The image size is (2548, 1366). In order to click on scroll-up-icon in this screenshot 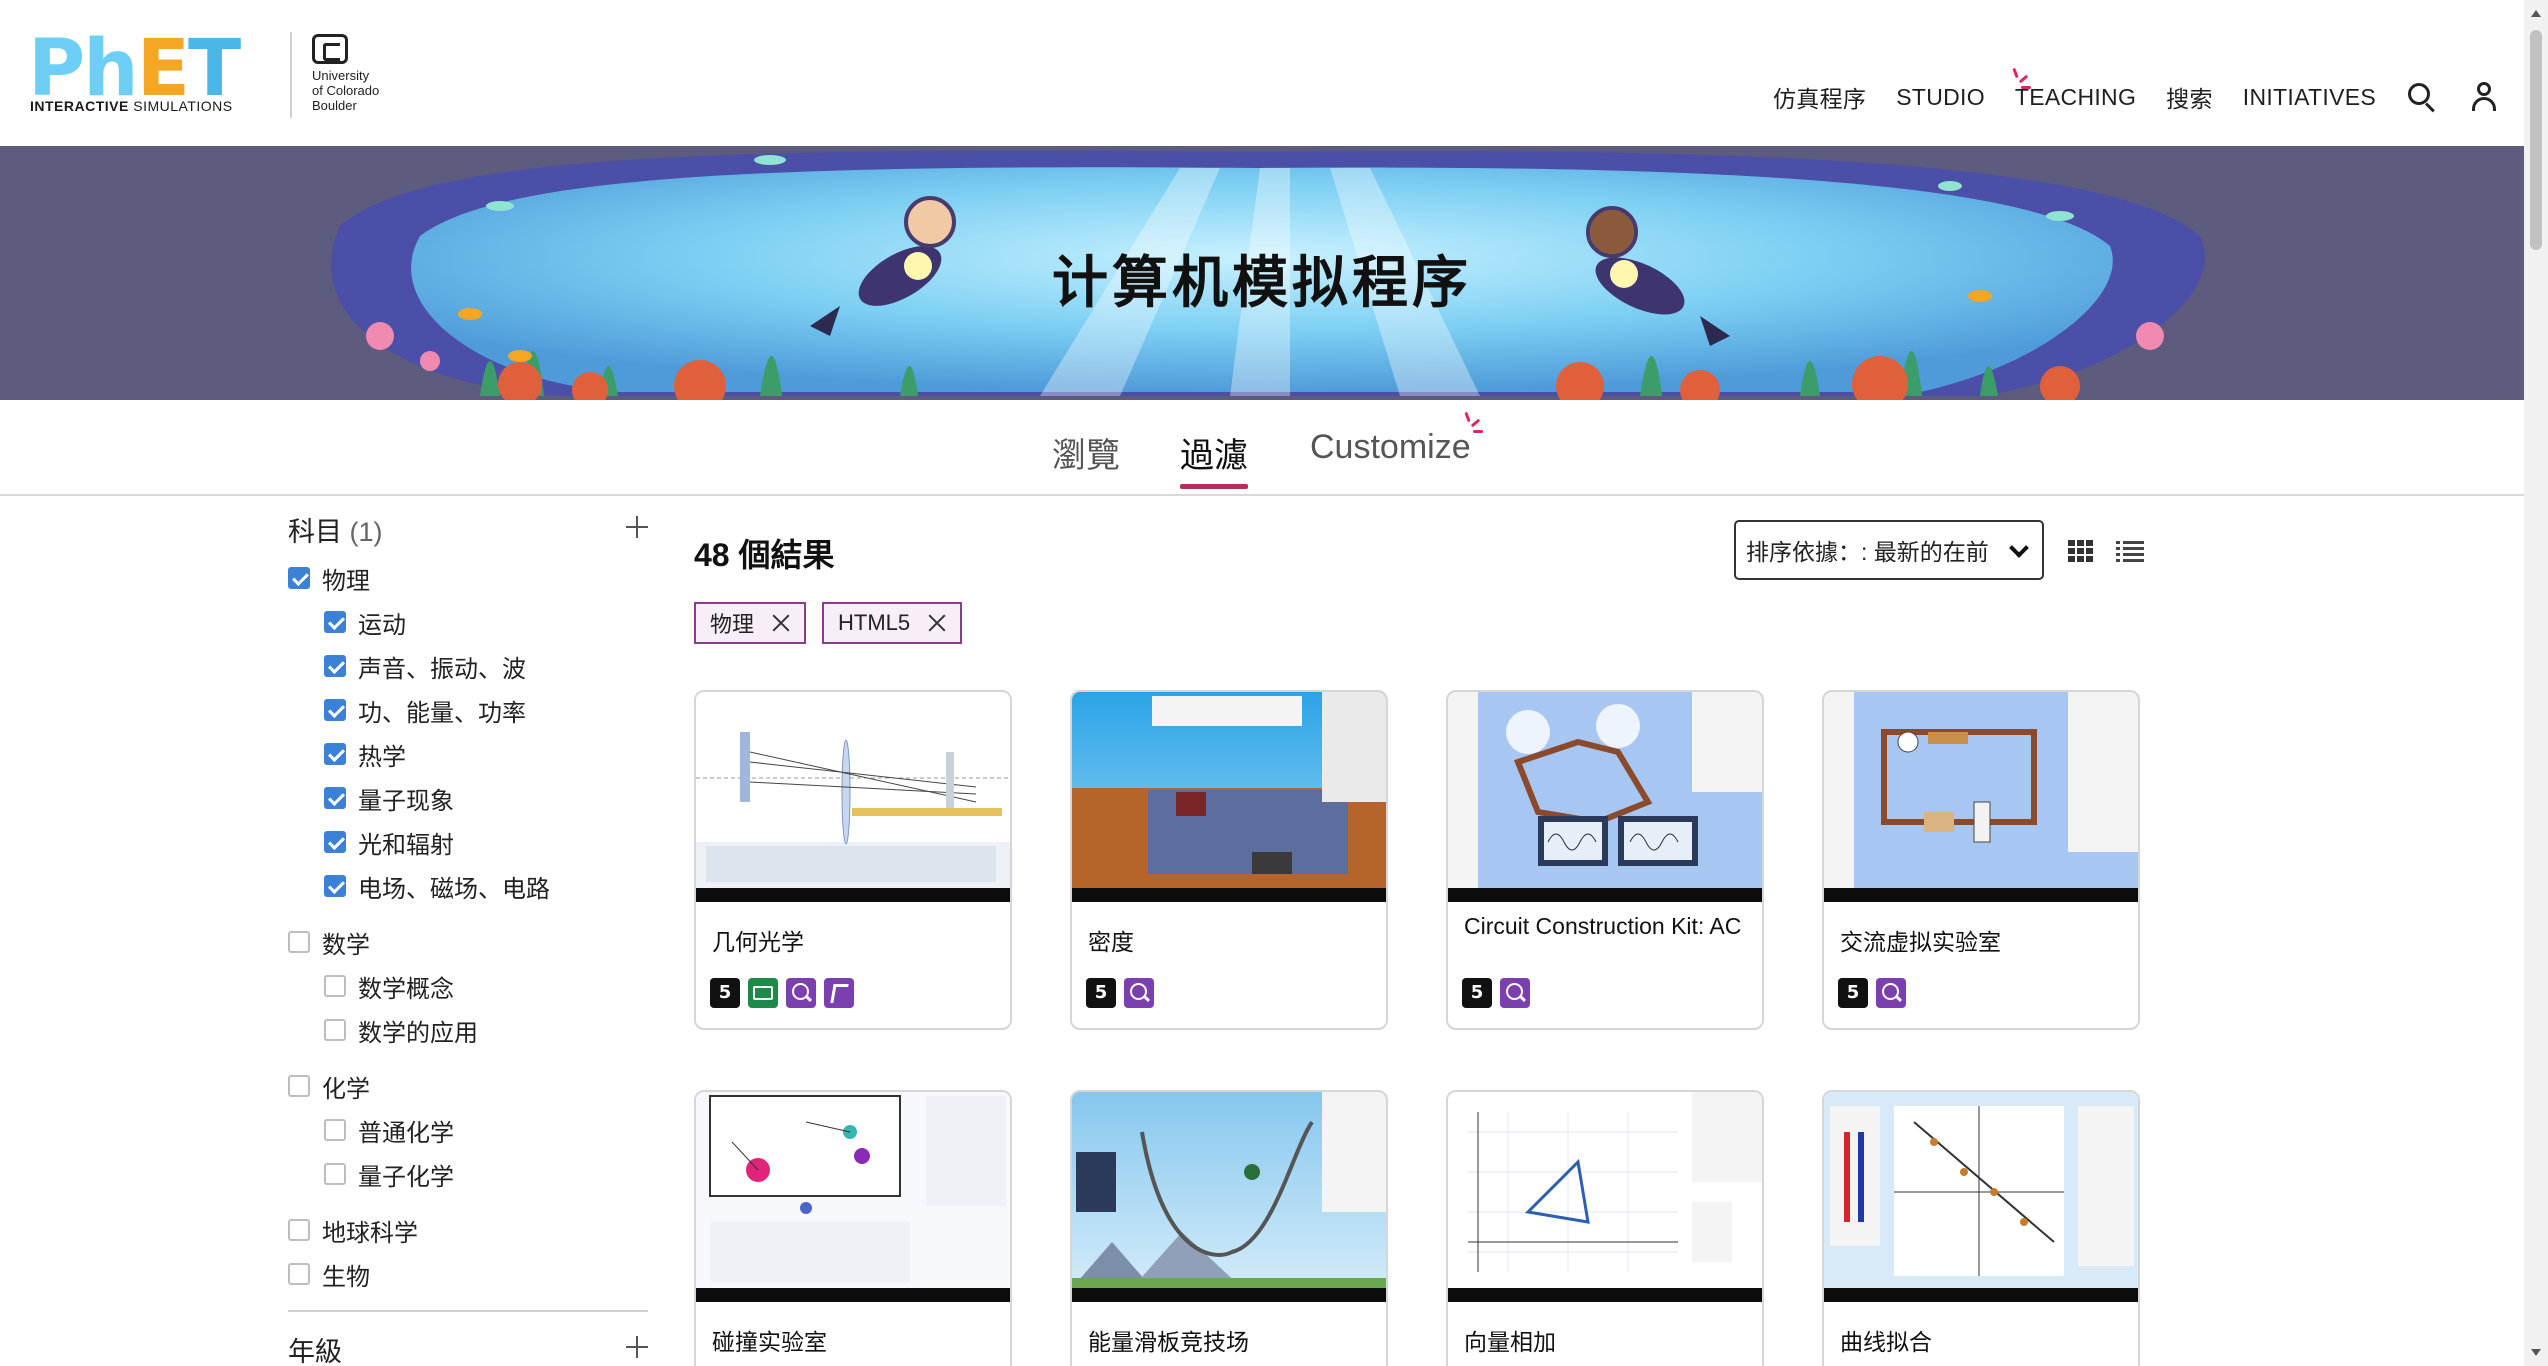, I will do `click(2536, 13)`.